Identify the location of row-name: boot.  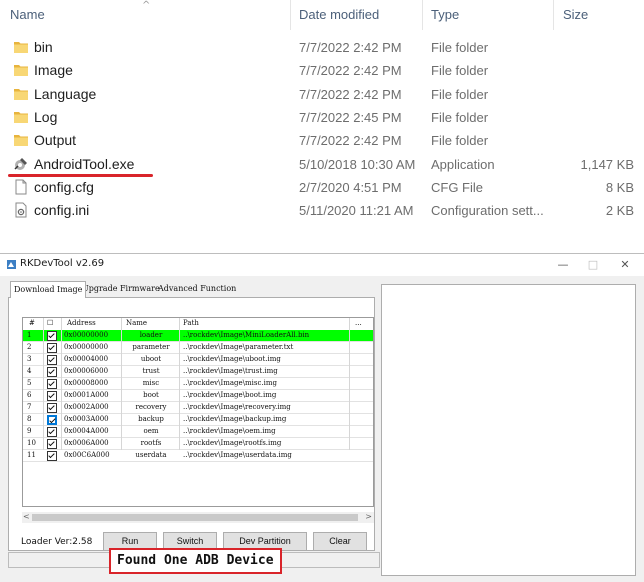
(151, 395).